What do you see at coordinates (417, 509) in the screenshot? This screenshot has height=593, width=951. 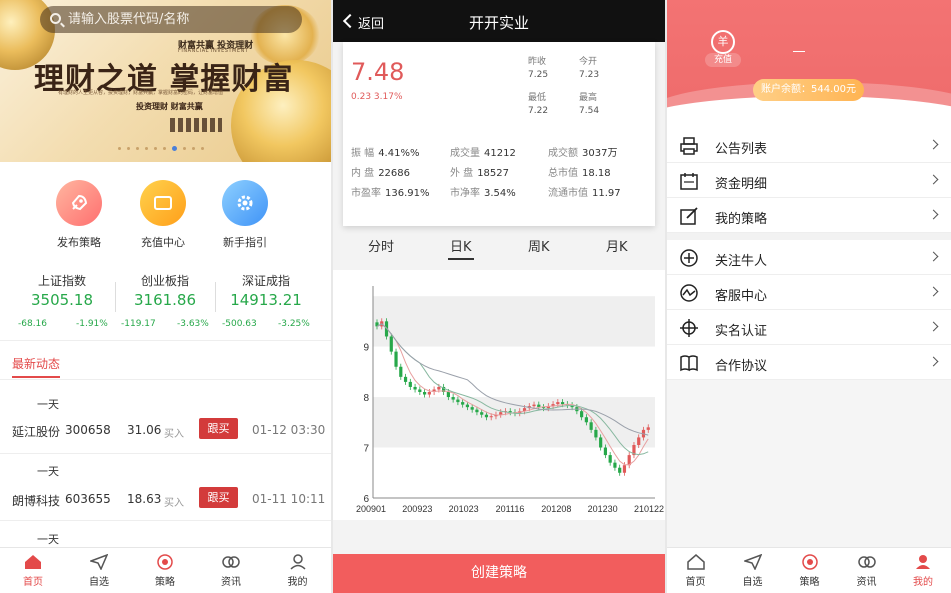 I see `x-tick-label: 200923` at bounding box center [417, 509].